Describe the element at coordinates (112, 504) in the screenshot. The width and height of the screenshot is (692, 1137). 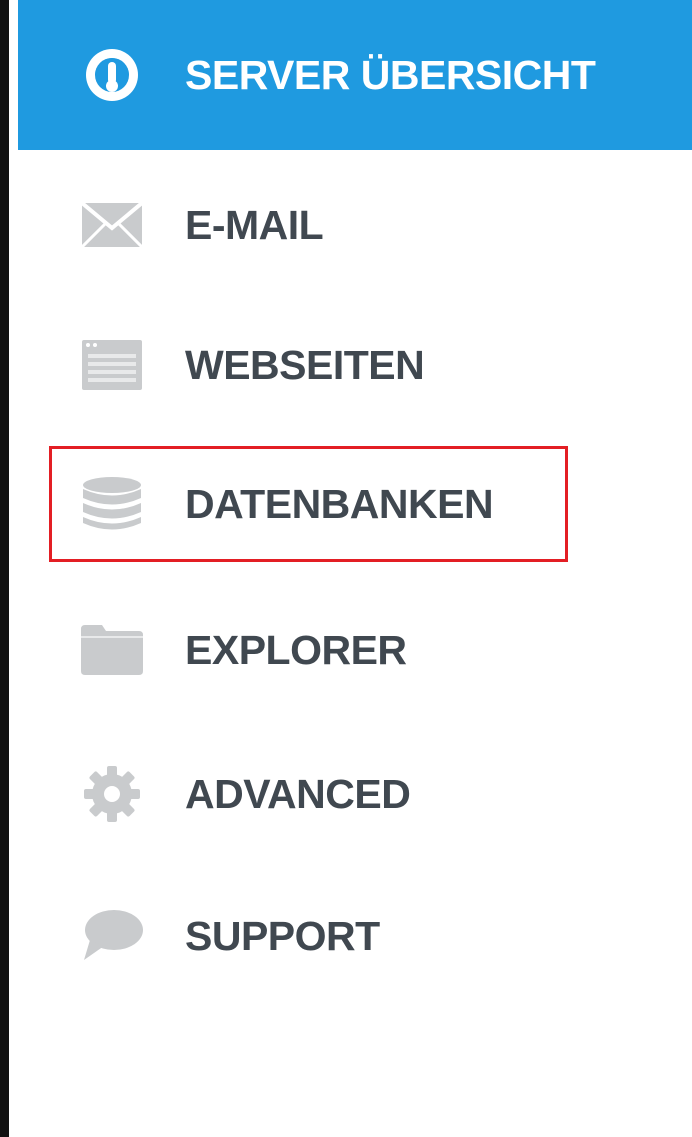
I see `database-icon` at that location.